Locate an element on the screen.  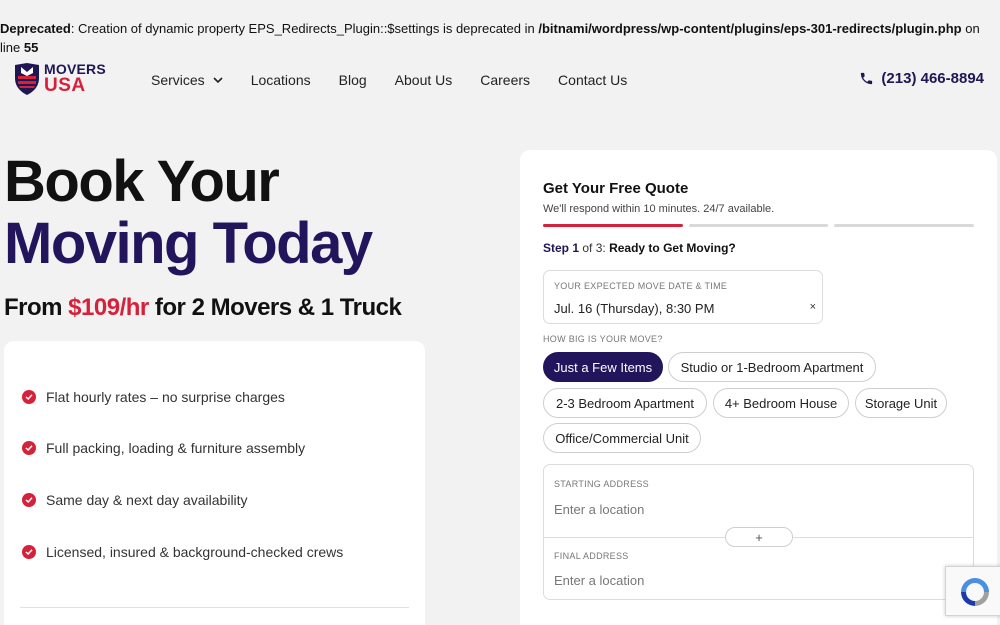
recaptcha-badge is located at coordinates (972, 591).